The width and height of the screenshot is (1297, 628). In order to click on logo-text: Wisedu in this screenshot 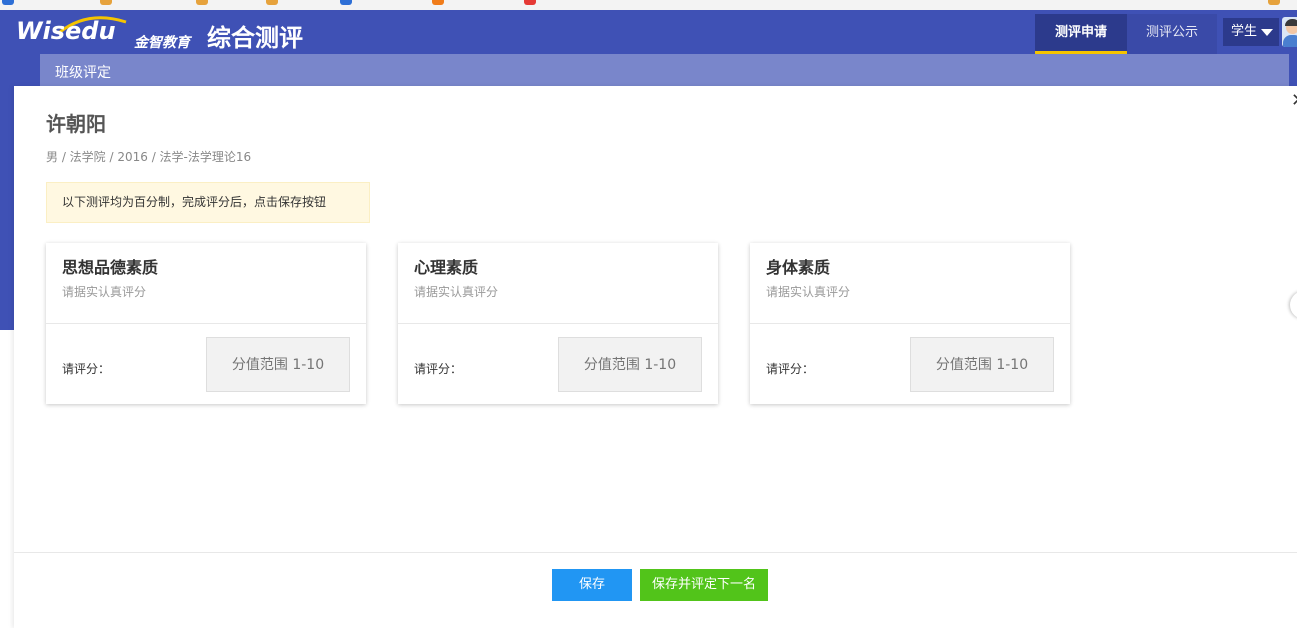, I will do `click(66, 31)`.